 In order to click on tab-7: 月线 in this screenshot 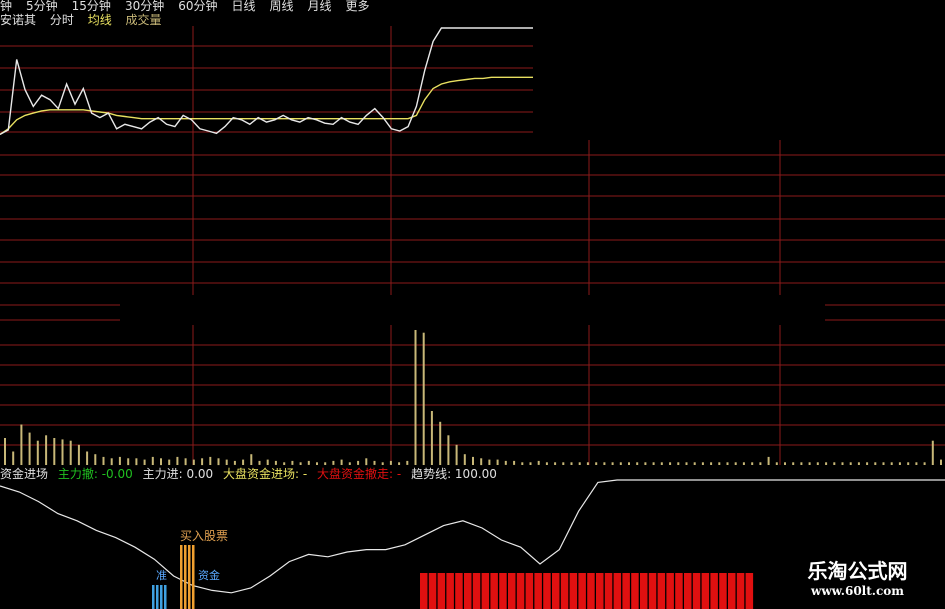, I will do `click(320, 6)`.